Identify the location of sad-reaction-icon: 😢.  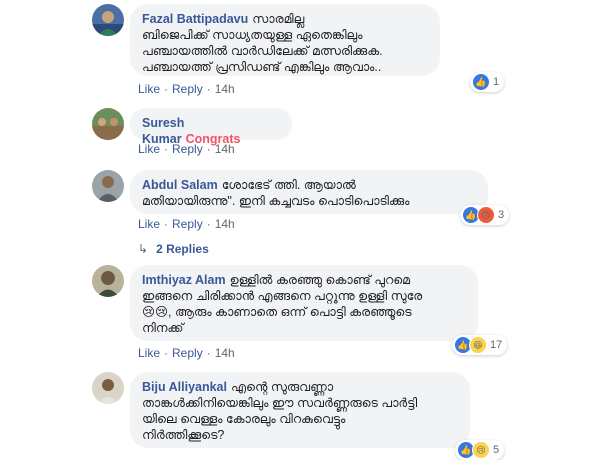
(481, 450).